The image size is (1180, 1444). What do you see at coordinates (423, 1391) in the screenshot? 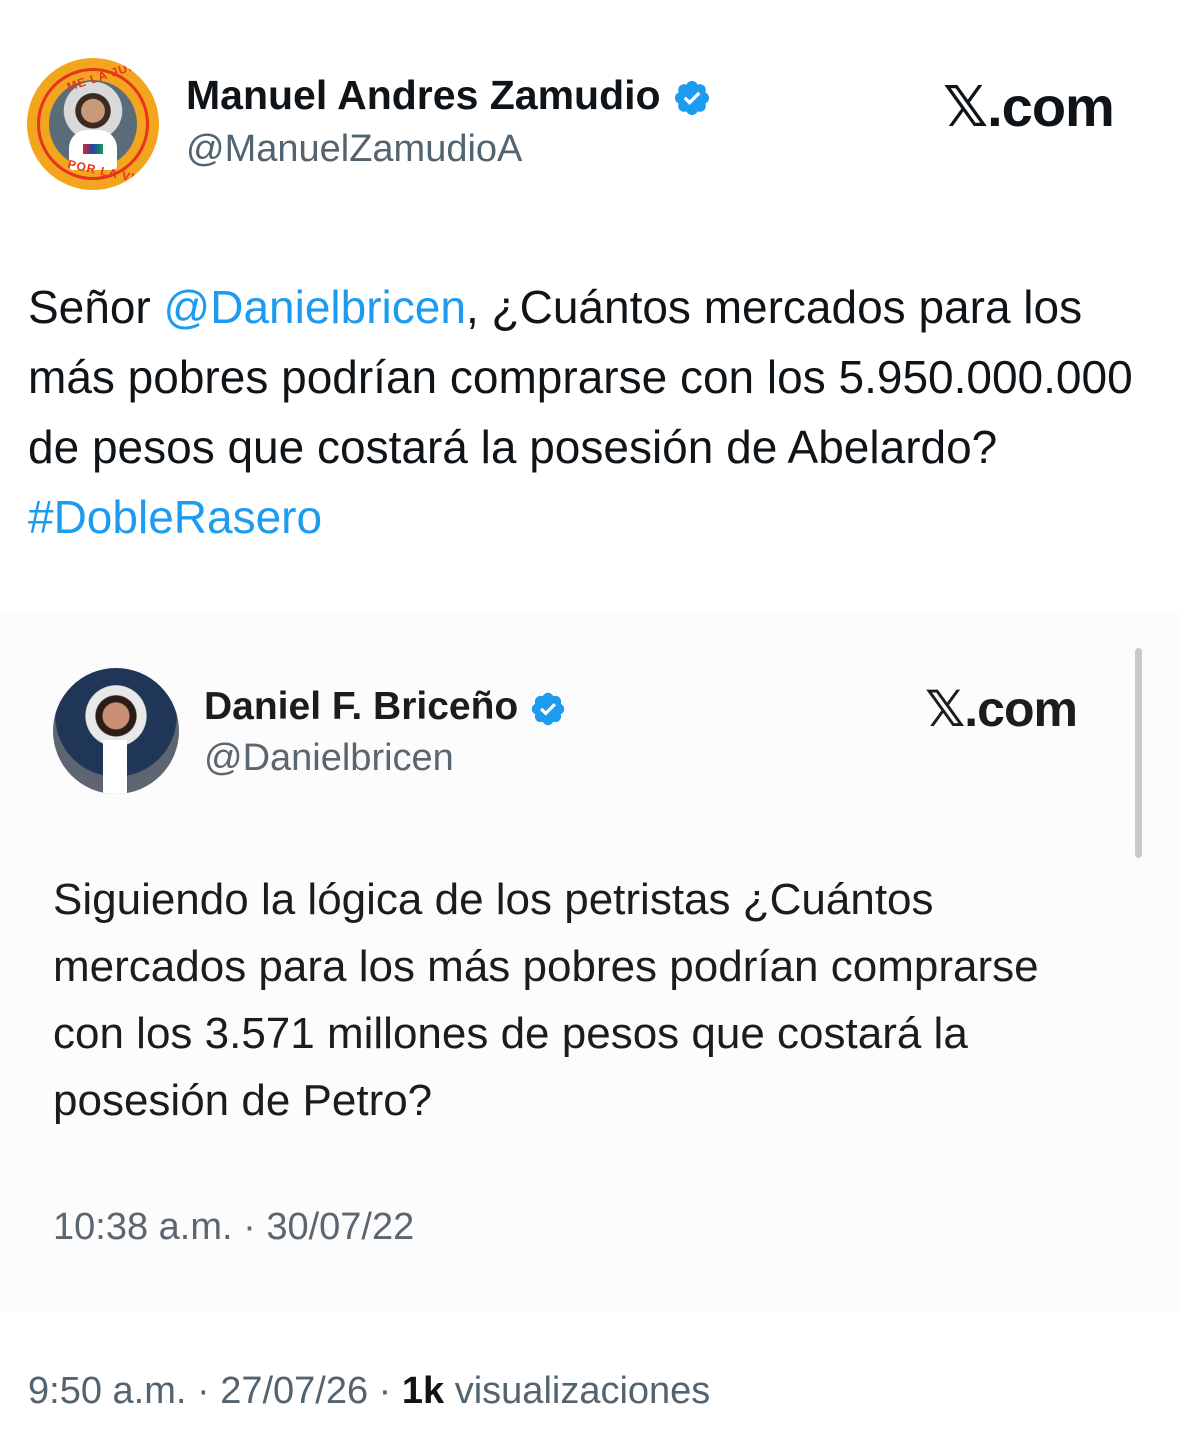
I see `views-count: 1k` at bounding box center [423, 1391].